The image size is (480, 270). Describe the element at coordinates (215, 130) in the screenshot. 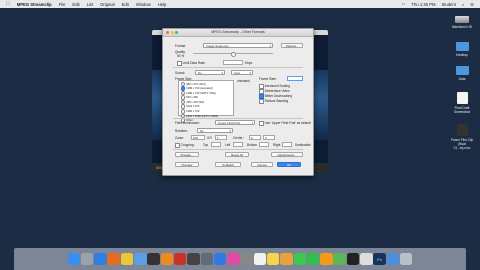

I see `rotation-select: No` at that location.